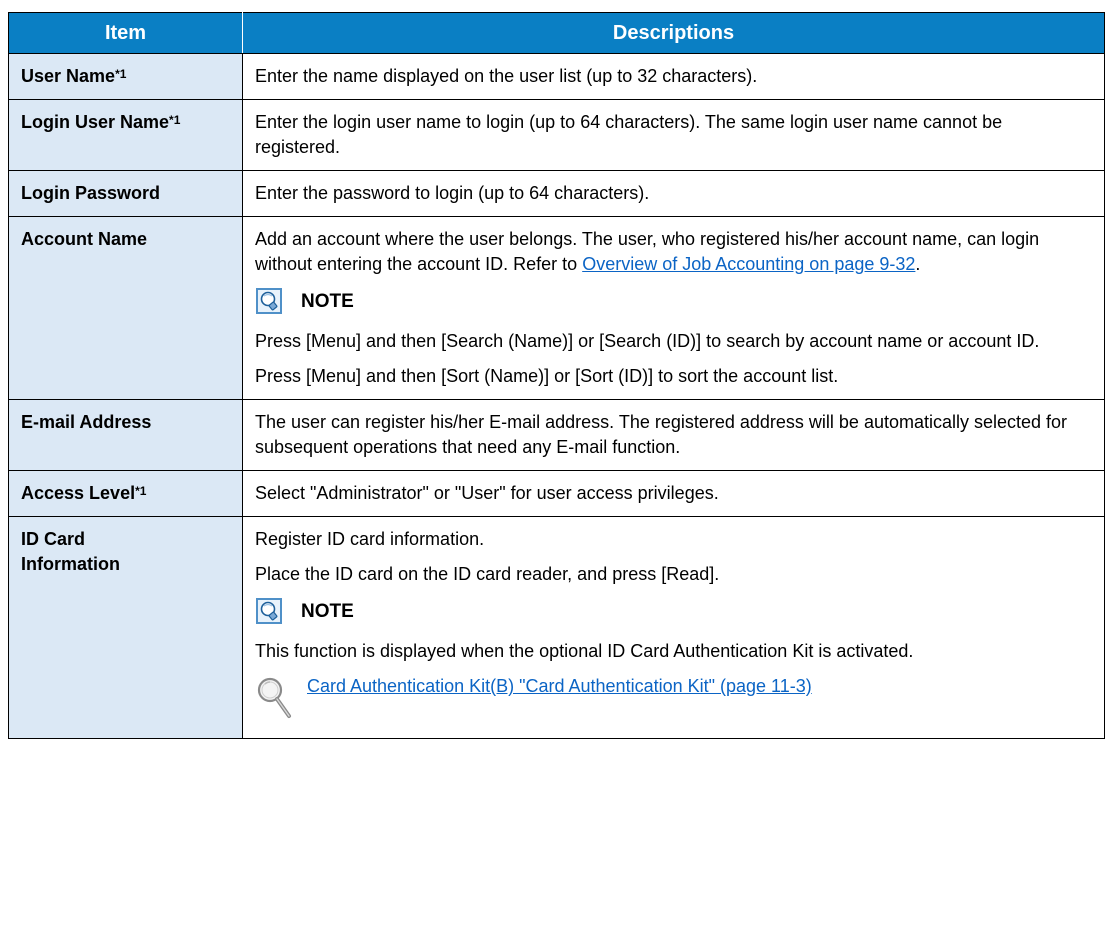 The height and width of the screenshot is (930, 1115). I want to click on item-cell: User Name*1, so click(125, 76).